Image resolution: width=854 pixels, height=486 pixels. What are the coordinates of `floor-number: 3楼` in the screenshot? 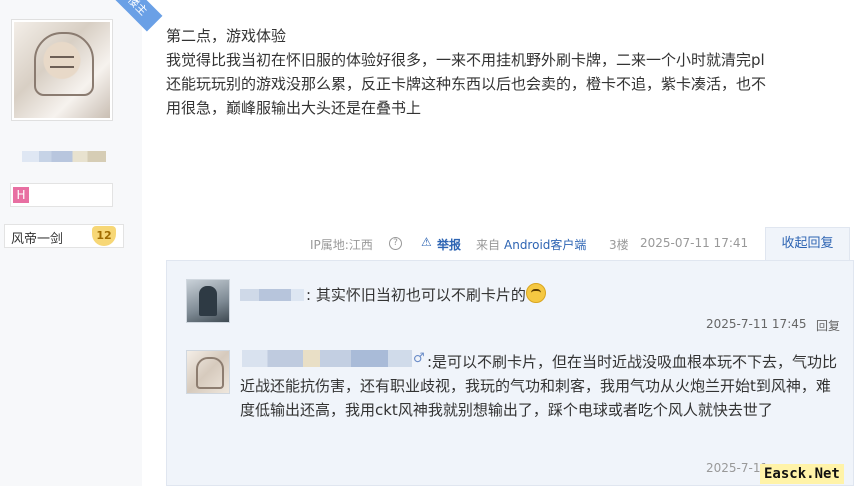 It's located at (619, 245).